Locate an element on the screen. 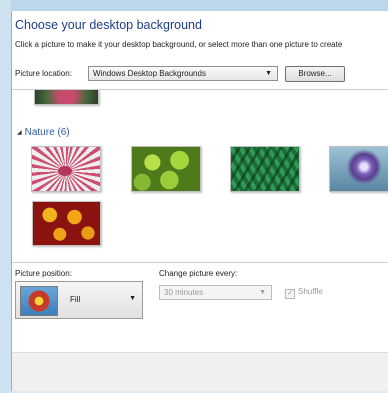 Image resolution: width=388 pixels, height=393 pixels. change-interval-dropdown: 30 minutes ▼ is located at coordinates (215, 292).